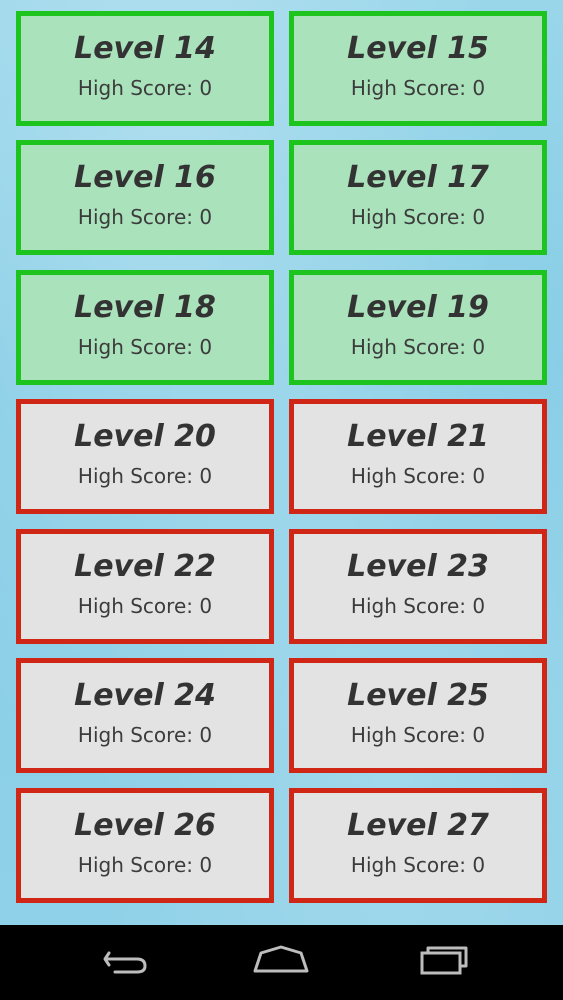 The image size is (563, 1000). I want to click on level-title: Level 19, so click(418, 307).